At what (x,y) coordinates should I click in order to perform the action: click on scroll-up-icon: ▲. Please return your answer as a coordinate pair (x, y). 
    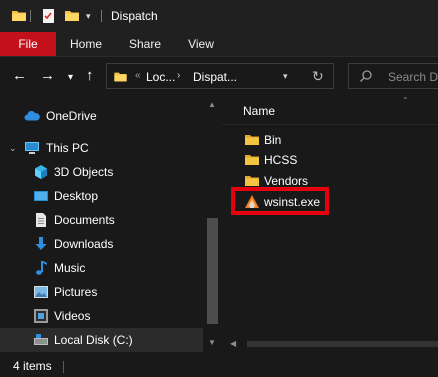
    Looking at the image, I should click on (212, 104).